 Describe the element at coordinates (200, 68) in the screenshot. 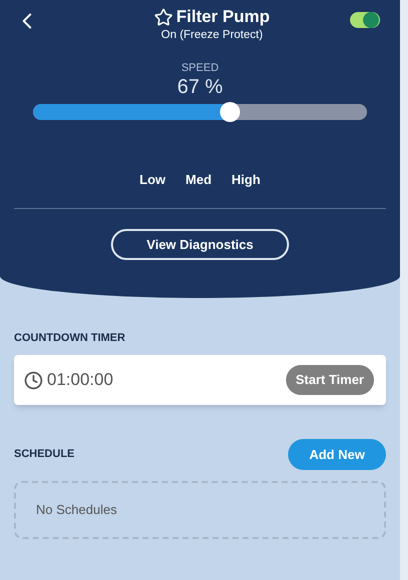

I see `speed-label: SPEED` at that location.